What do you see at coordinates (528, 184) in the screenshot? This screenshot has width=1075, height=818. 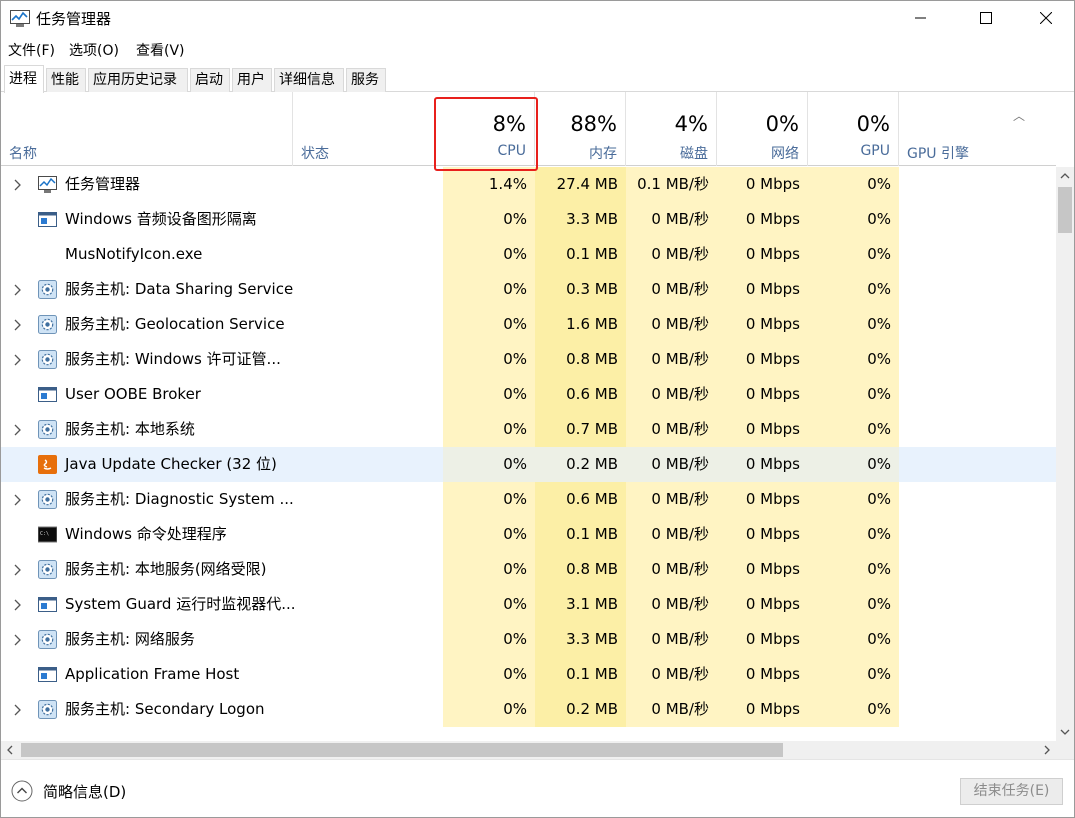 I see `process-row: 任务管理器 1.4% 27.4 MB 0.1 MB/秒 0 Mbps 0%` at bounding box center [528, 184].